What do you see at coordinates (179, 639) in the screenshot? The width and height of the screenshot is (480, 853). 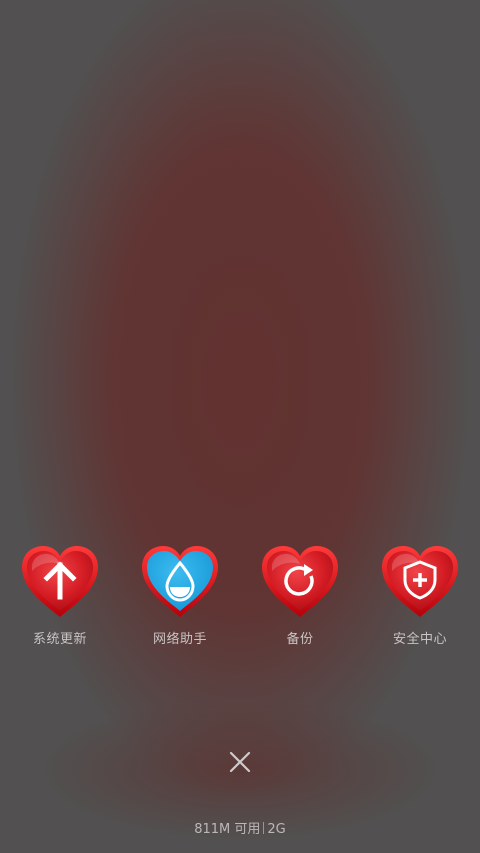 I see `shortcut-label: 网络助手` at bounding box center [179, 639].